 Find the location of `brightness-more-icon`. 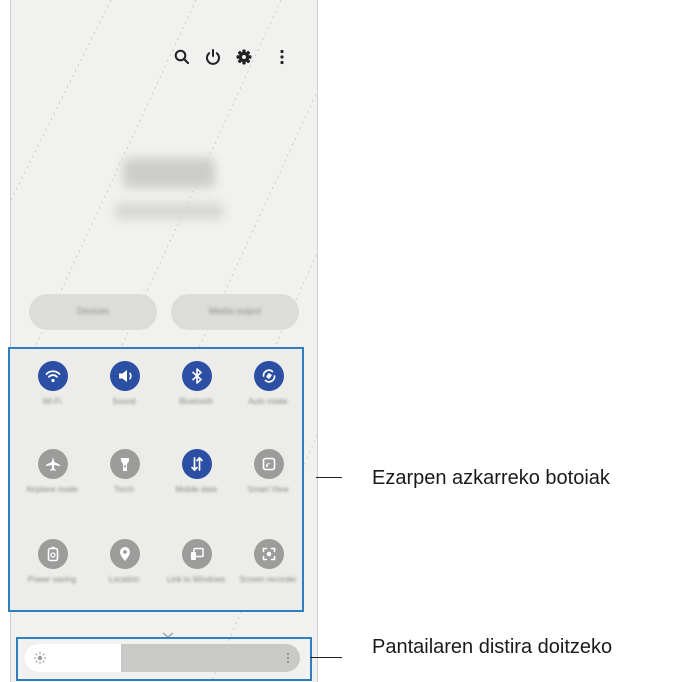

brightness-more-icon is located at coordinates (288, 658).